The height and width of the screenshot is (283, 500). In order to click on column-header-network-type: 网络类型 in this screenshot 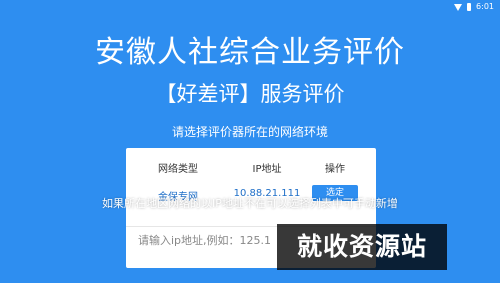, I will do `click(178, 169)`.